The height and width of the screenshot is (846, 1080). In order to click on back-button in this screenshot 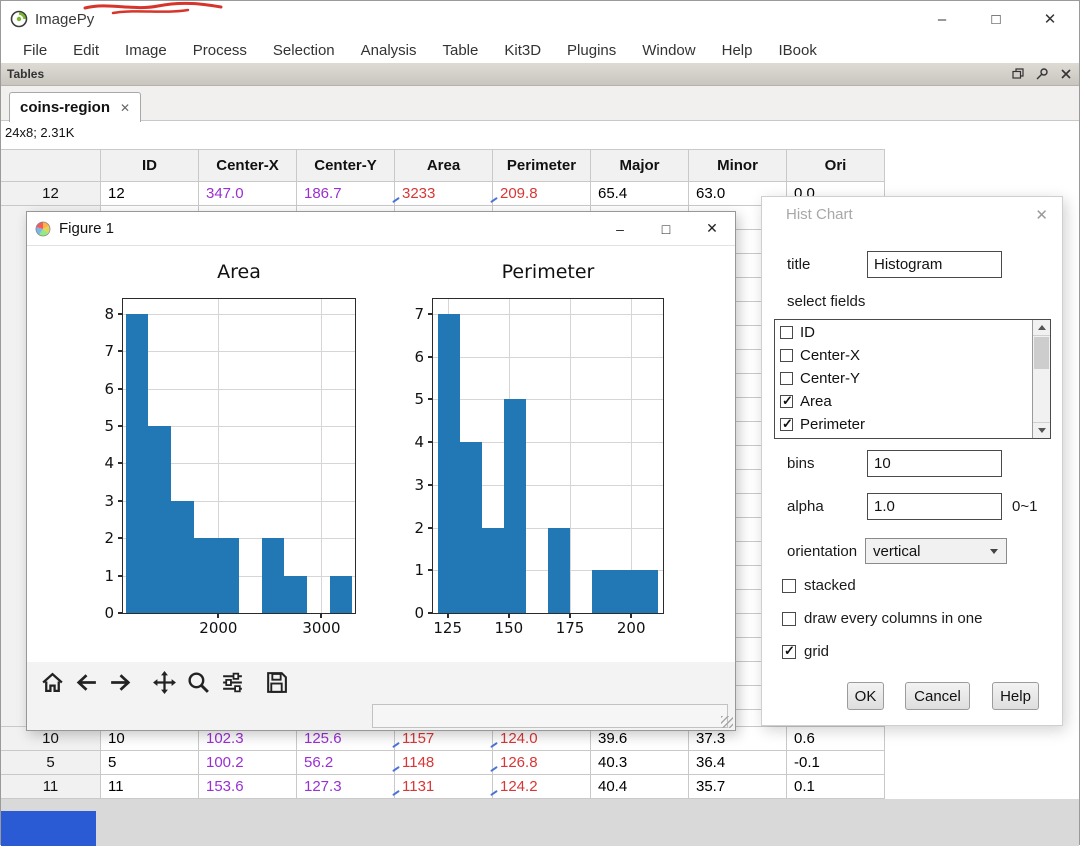, I will do `click(86, 682)`.